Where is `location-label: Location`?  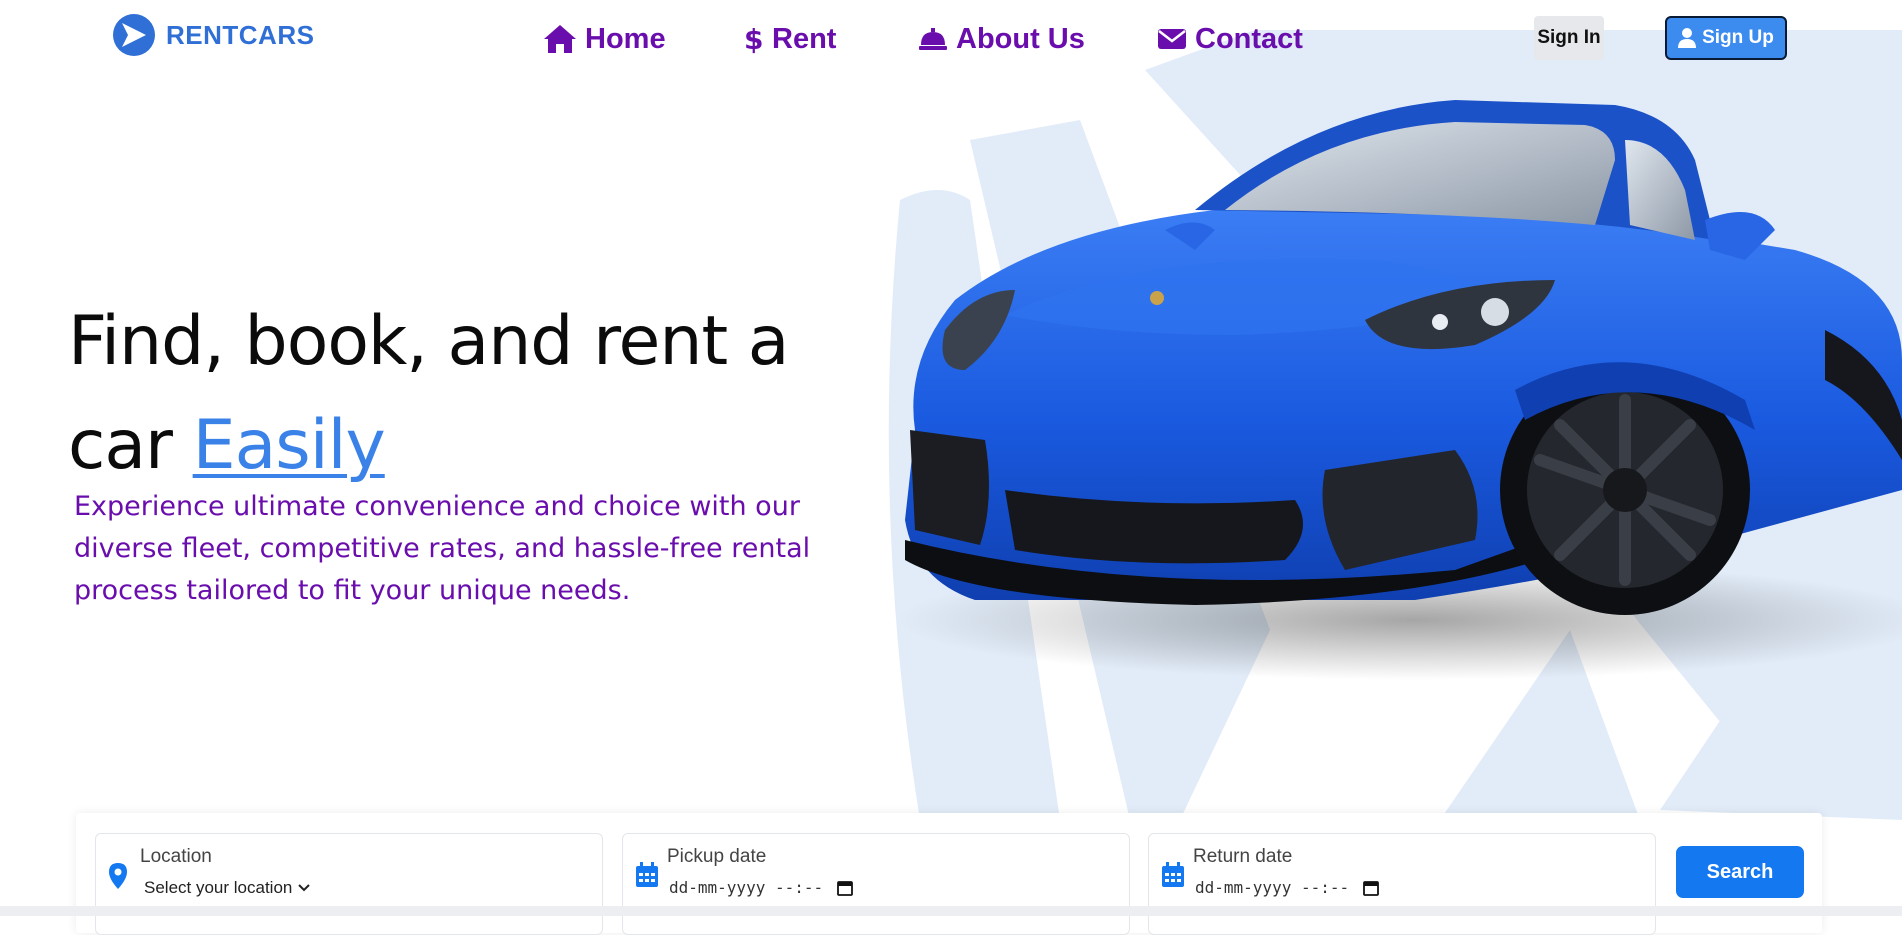
location-label: Location is located at coordinates (176, 856).